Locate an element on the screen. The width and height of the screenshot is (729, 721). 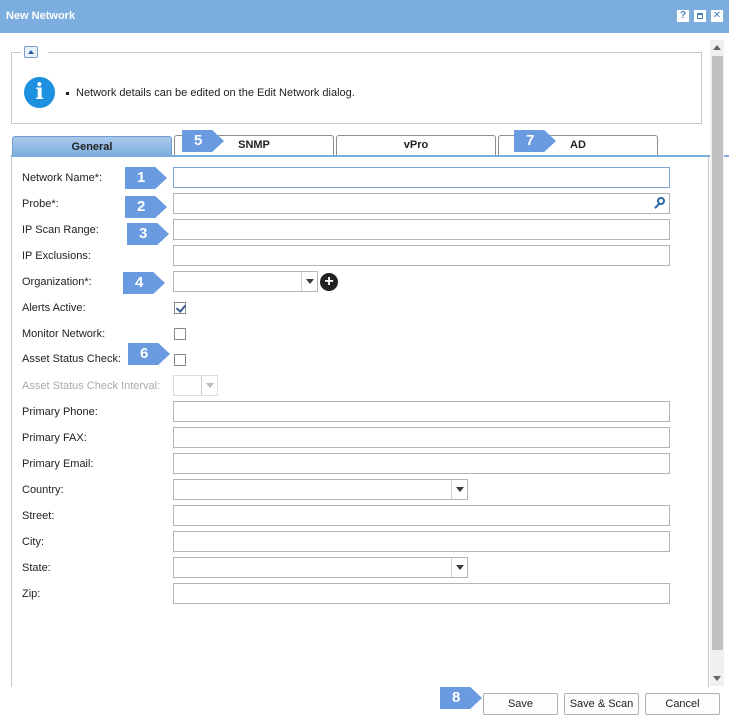
close-button: ✕ is located at coordinates (717, 16).